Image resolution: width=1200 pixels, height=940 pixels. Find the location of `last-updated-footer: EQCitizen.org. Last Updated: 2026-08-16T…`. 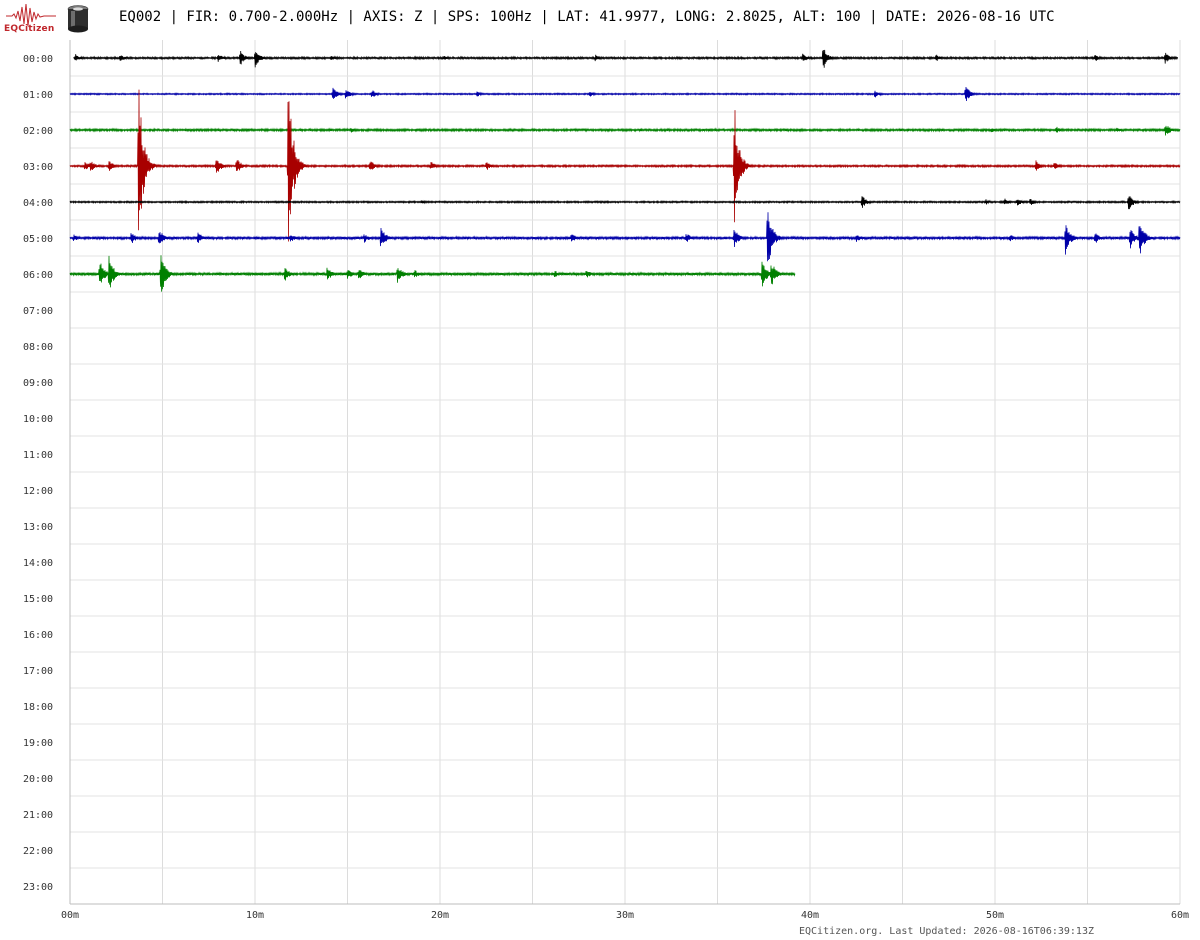

last-updated-footer: EQCitizen.org. Last Updated: 2026-08-16T… is located at coordinates (946, 931).